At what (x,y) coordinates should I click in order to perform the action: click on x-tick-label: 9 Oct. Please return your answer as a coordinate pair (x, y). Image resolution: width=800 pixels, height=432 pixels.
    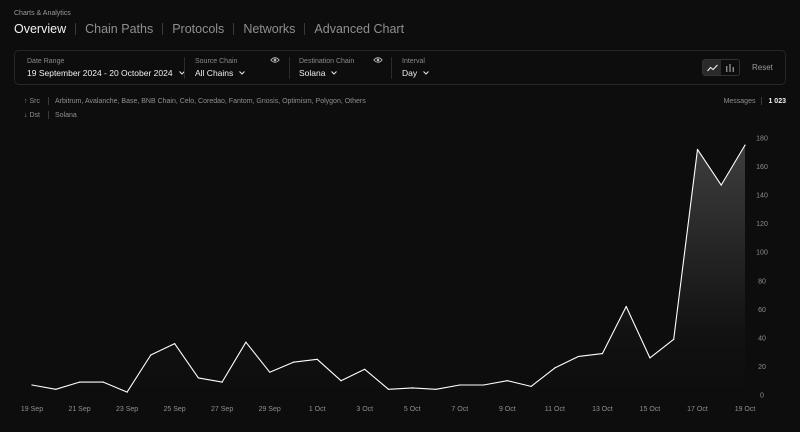
    Looking at the image, I should click on (507, 409).